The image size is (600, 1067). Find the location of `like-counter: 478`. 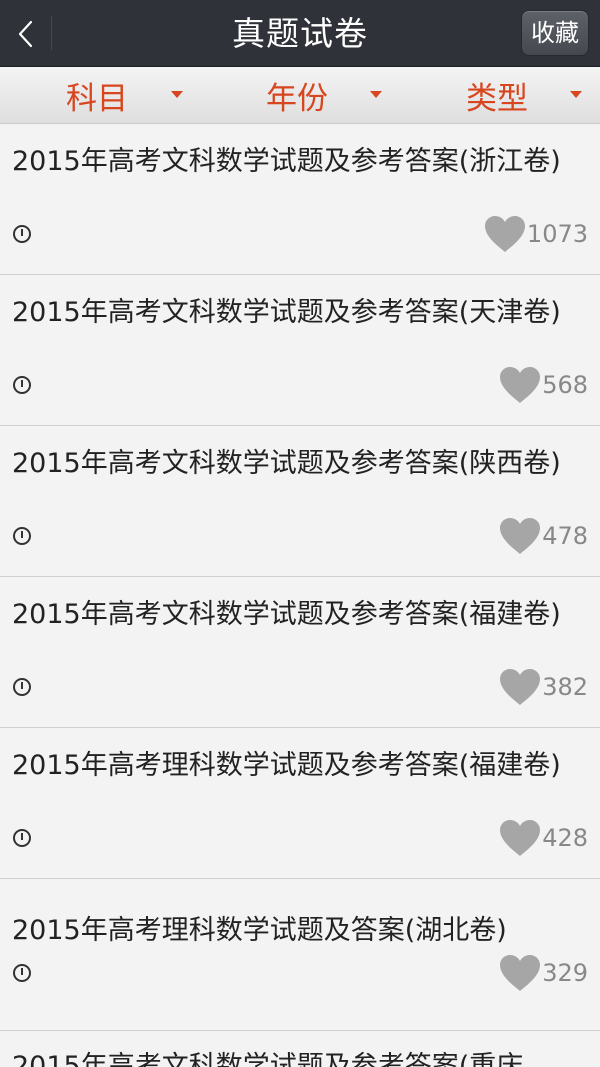

like-counter: 478 is located at coordinates (543, 536).